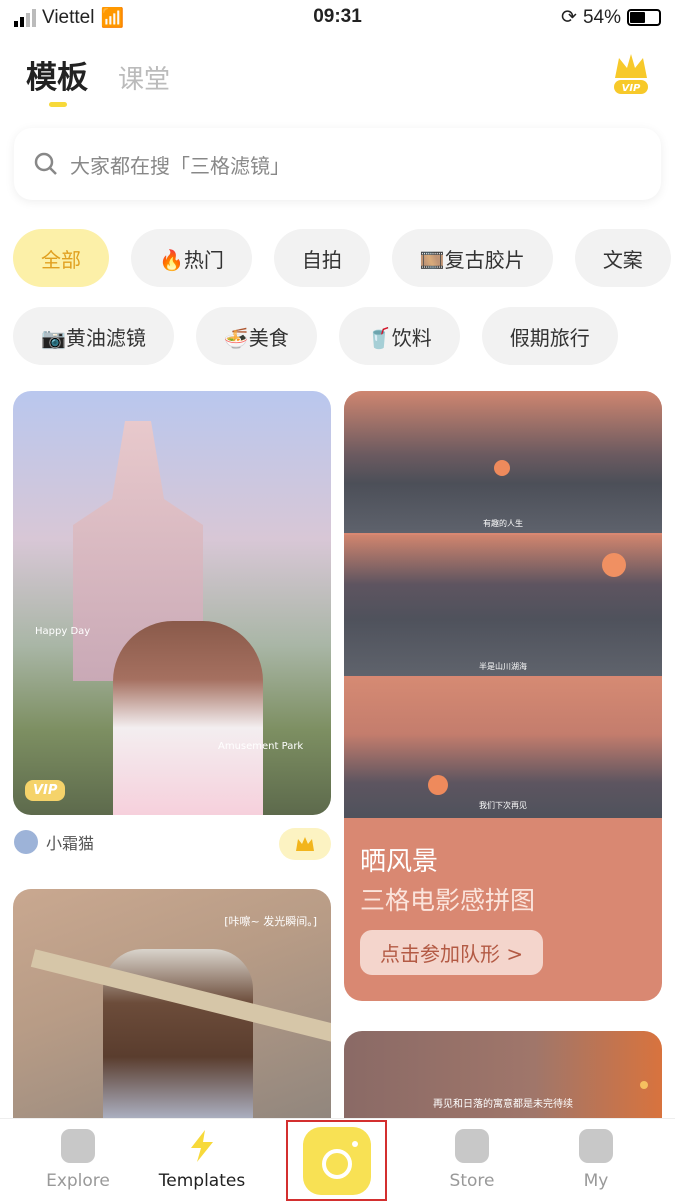 The width and height of the screenshot is (675, 1201). What do you see at coordinates (321, 258) in the screenshot?
I see `chip-selfie: 自拍` at bounding box center [321, 258].